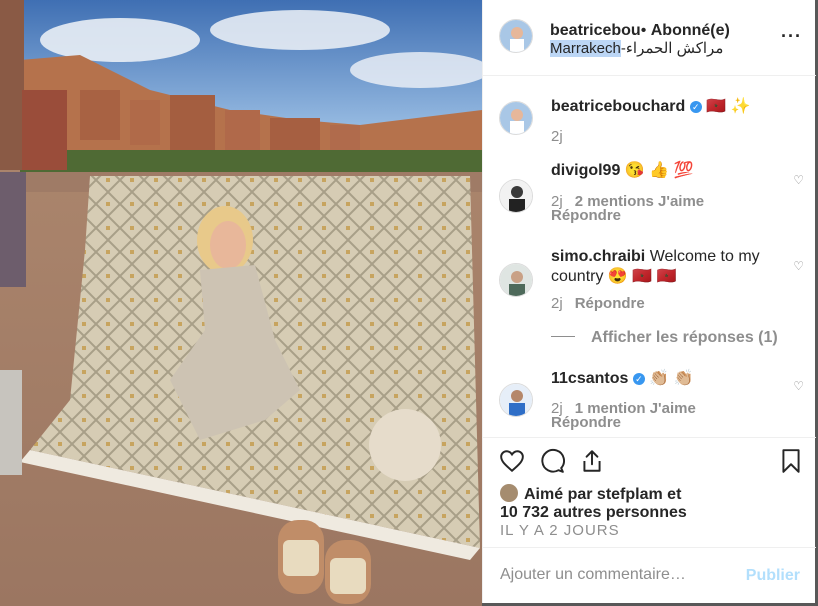  I want to click on header-user-line: beatricebou• Abonné(e), so click(640, 31).